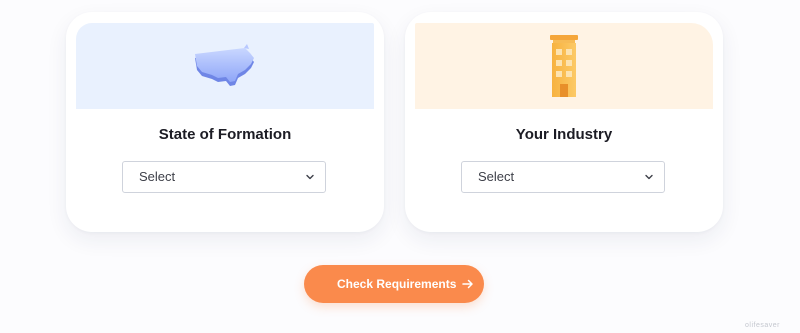 This screenshot has height=333, width=800. Describe the element at coordinates (225, 134) in the screenshot. I see `state-card-title: State of Formation` at that location.